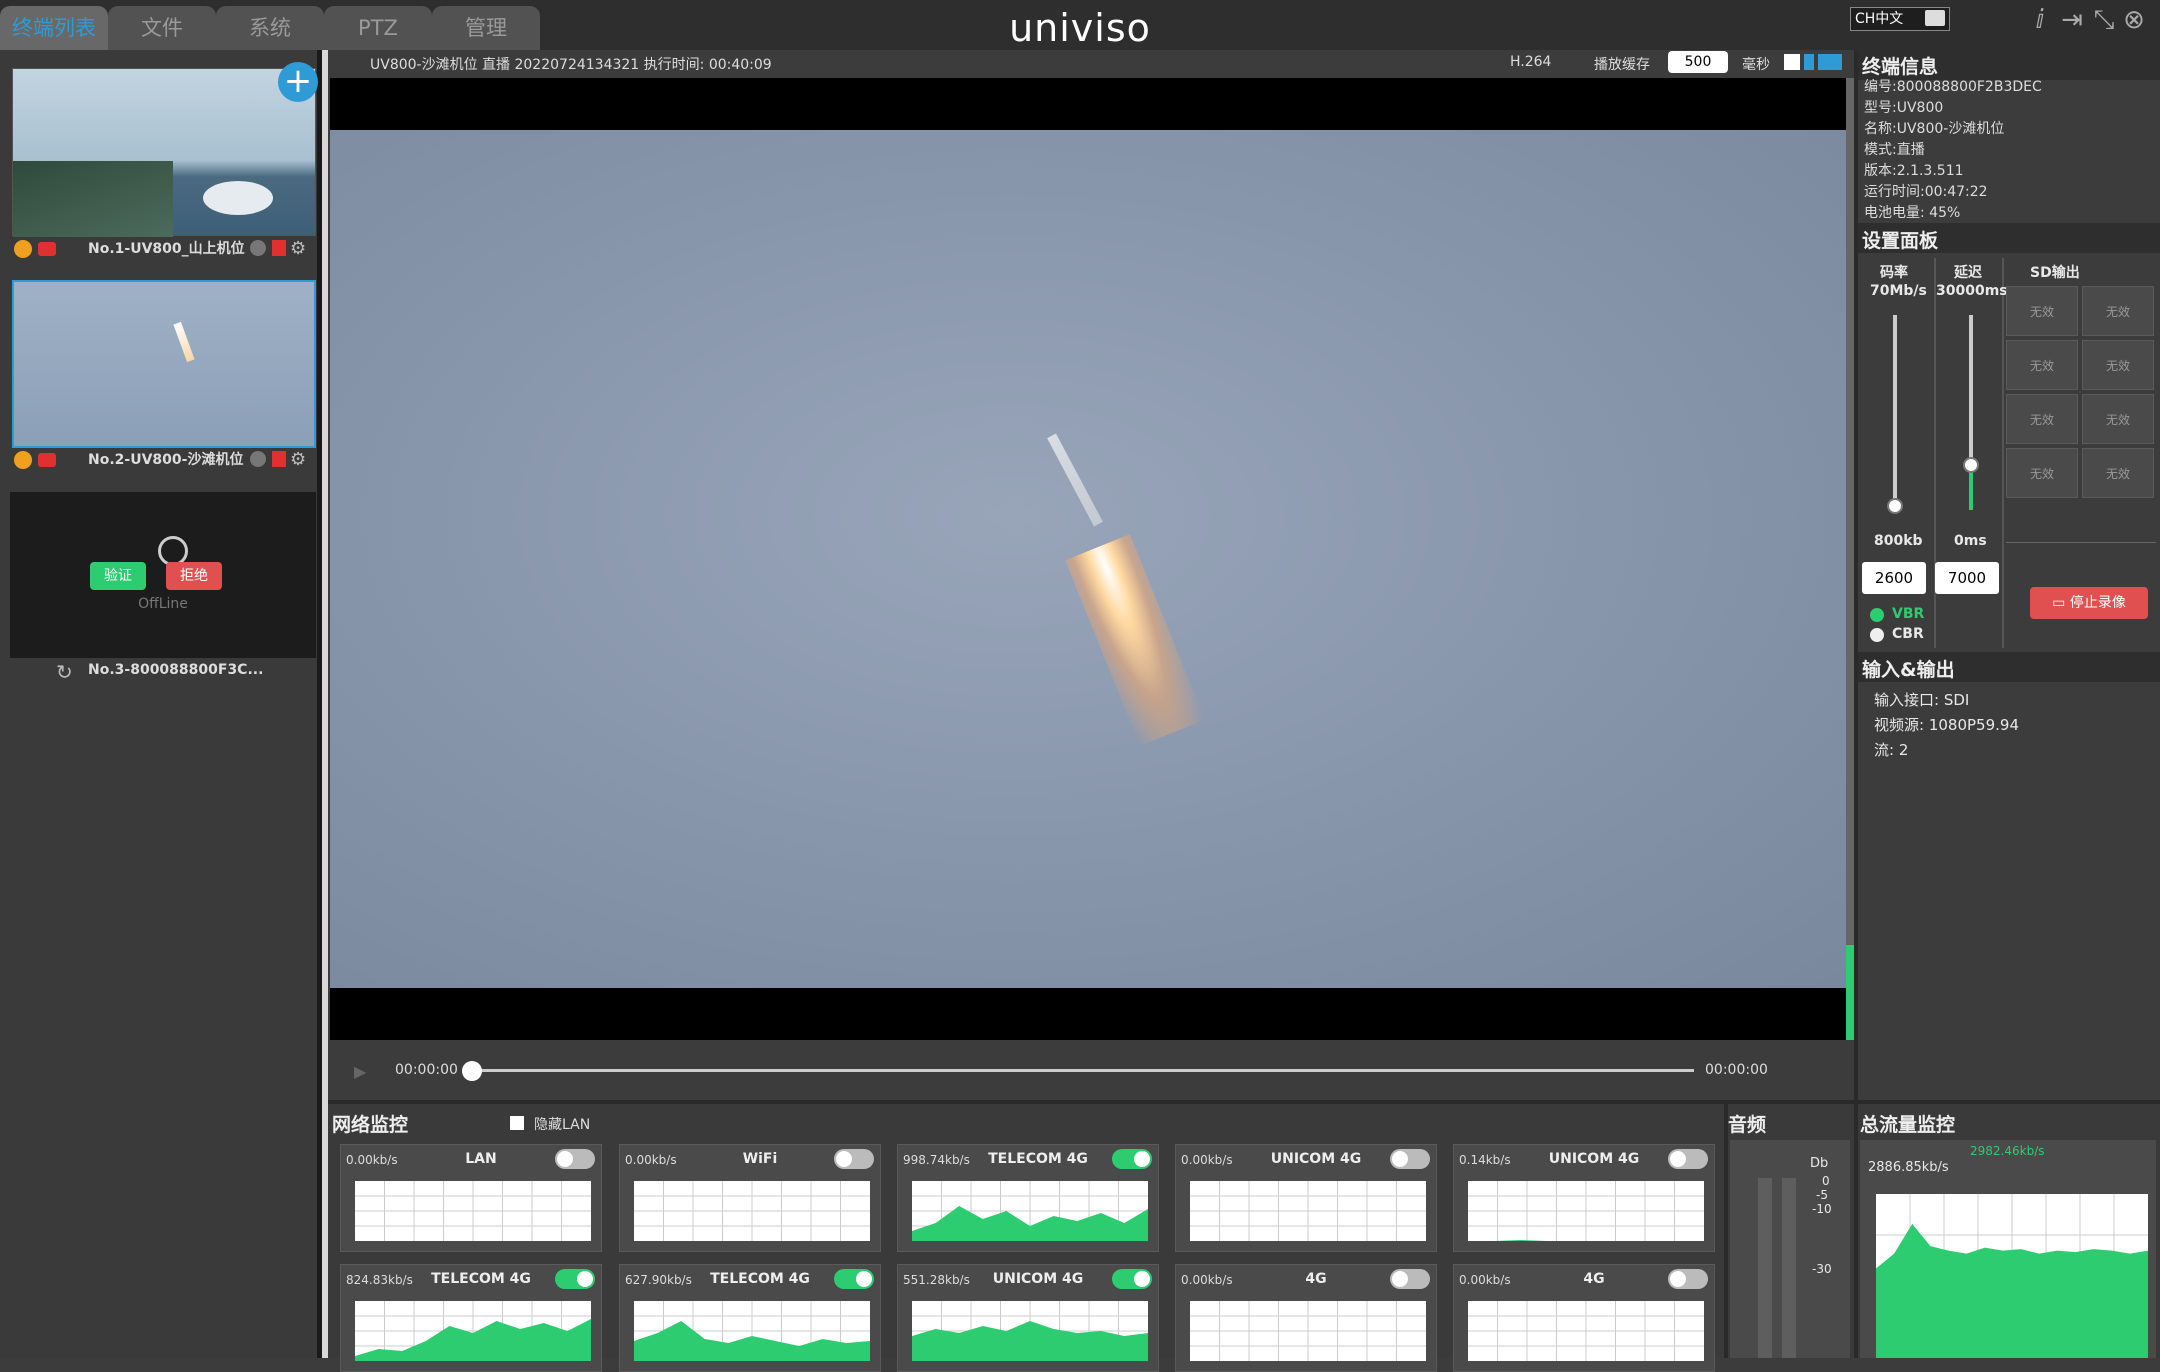 The height and width of the screenshot is (1372, 2160). I want to click on bitrate-label: 码率, so click(1894, 273).